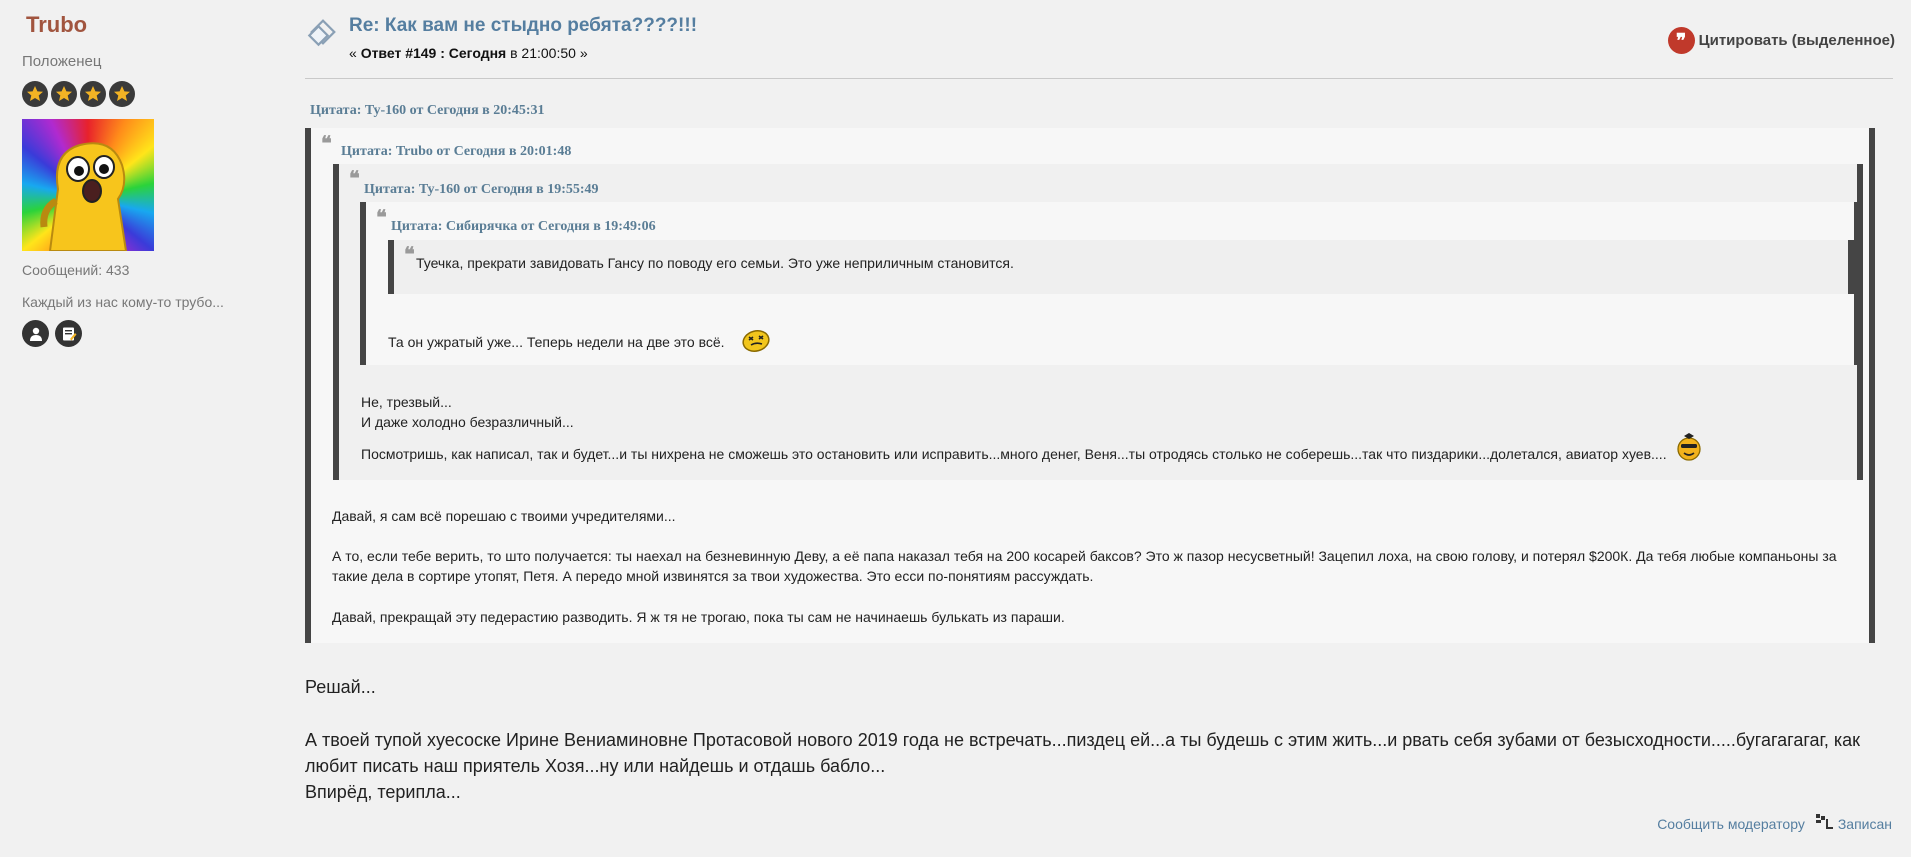 This screenshot has height=857, width=1911. Describe the element at coordinates (427, 111) in the screenshot. I see `quote-header: Цитата: Ту-160 от Сегодня в 20:45:31` at that location.